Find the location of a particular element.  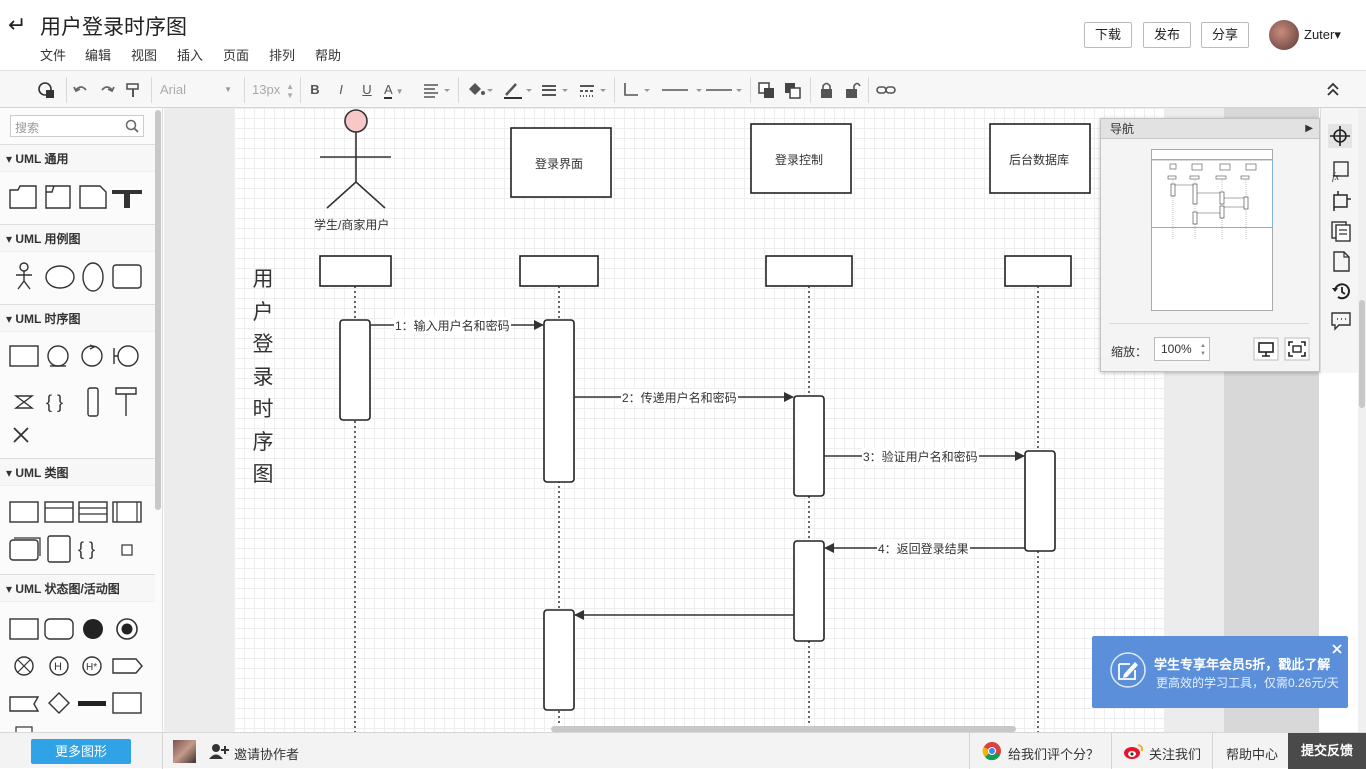

lock-icon is located at coordinates (827, 90).